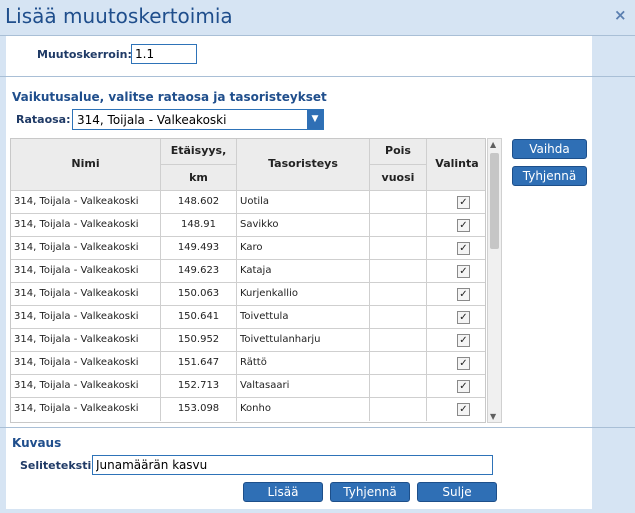 The width and height of the screenshot is (635, 513). Describe the element at coordinates (199, 386) in the screenshot. I see `cell-distance: 152.713` at that location.